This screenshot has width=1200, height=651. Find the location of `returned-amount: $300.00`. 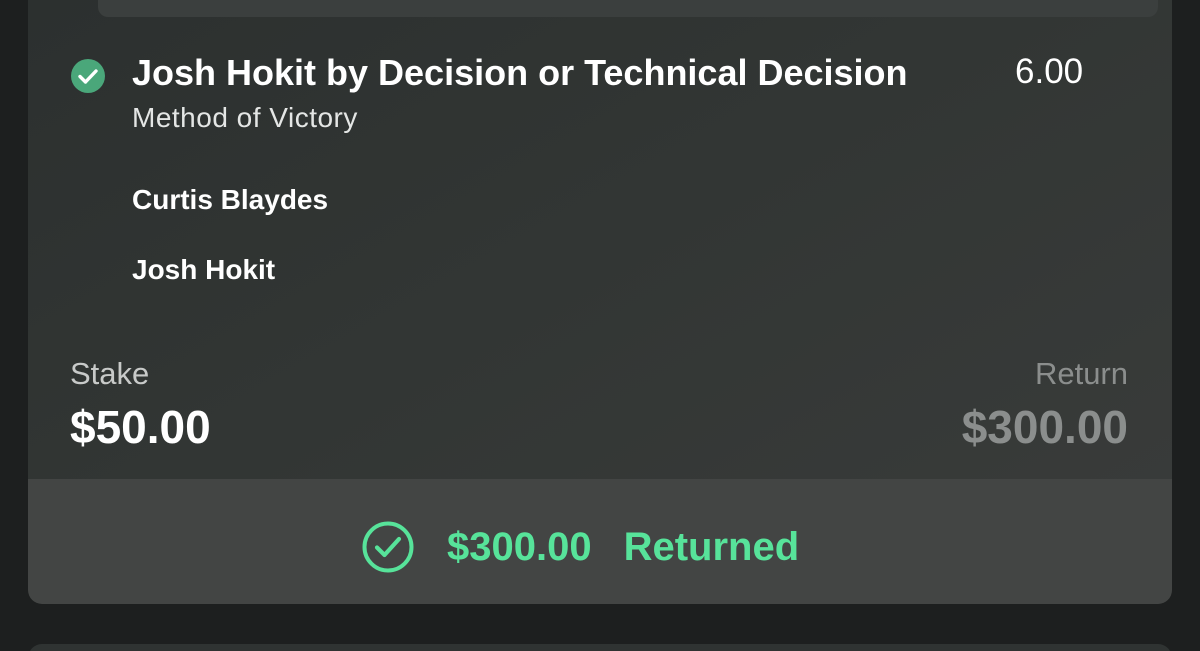

returned-amount: $300.00 is located at coordinates (519, 546).